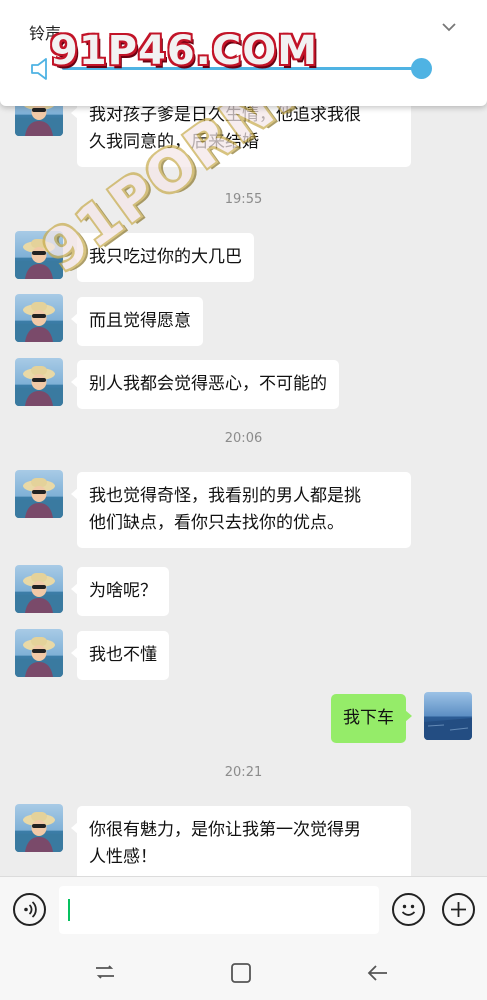 This screenshot has height=1000, width=487. What do you see at coordinates (408, 909) in the screenshot?
I see `emoji-icon` at bounding box center [408, 909].